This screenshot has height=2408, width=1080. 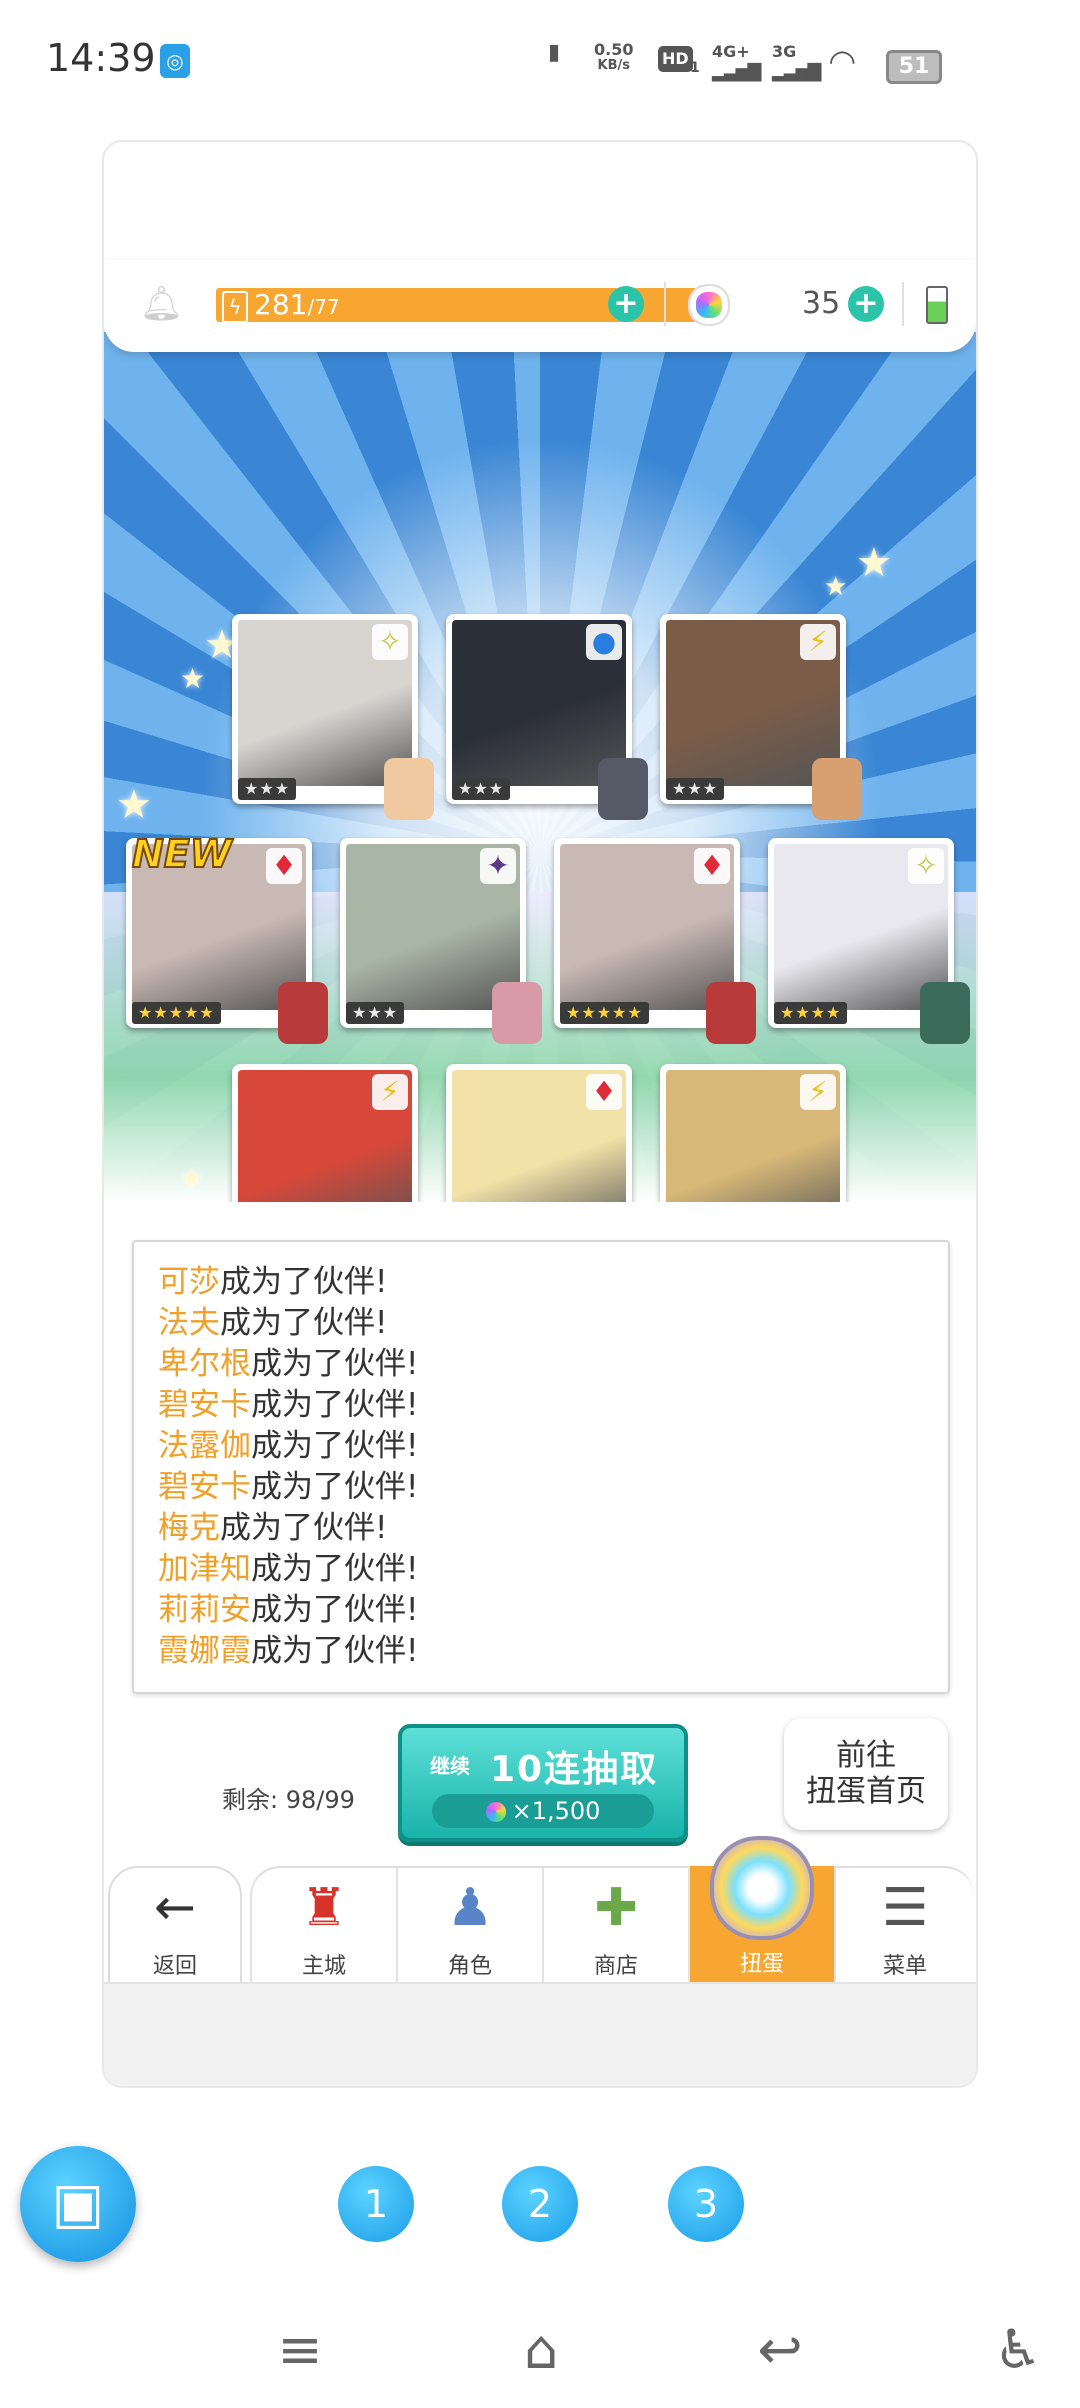 What do you see at coordinates (866, 1774) in the screenshot?
I see `goto-gacha-home-button: 前往 扭蛋首页` at bounding box center [866, 1774].